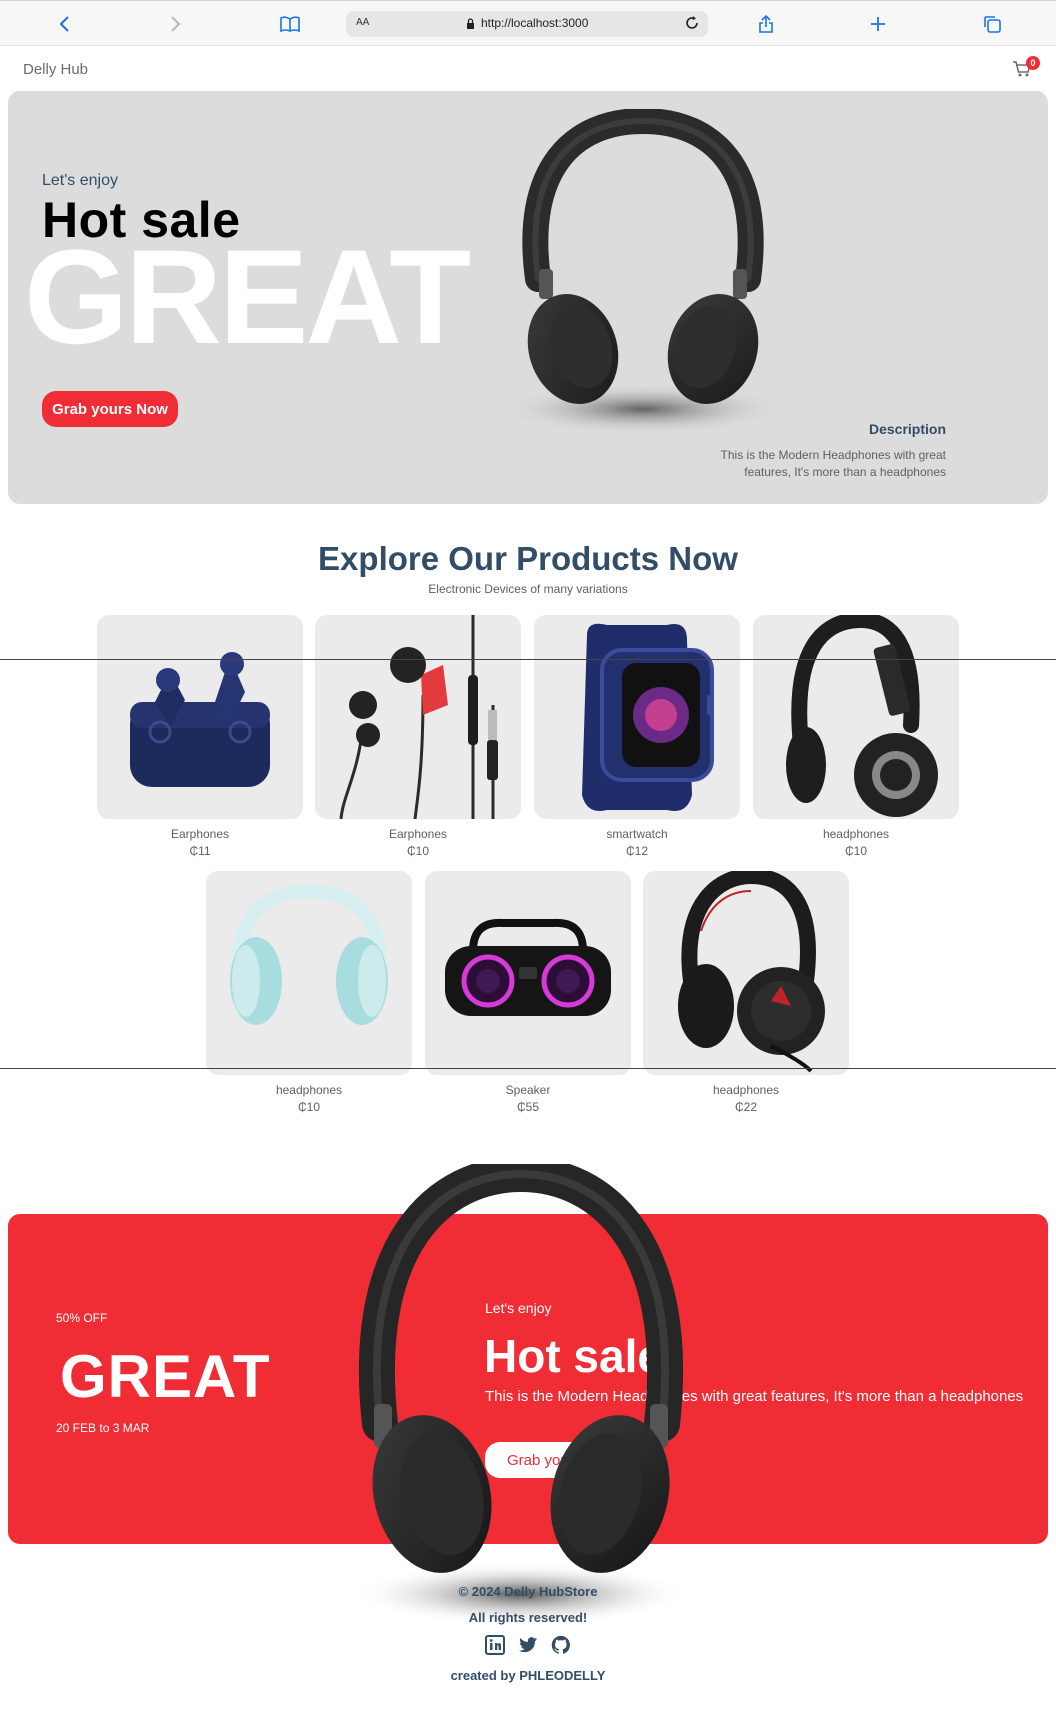 This screenshot has width=1056, height=1728. Describe the element at coordinates (878, 24) in the screenshot. I see `new-tab-icon` at that location.